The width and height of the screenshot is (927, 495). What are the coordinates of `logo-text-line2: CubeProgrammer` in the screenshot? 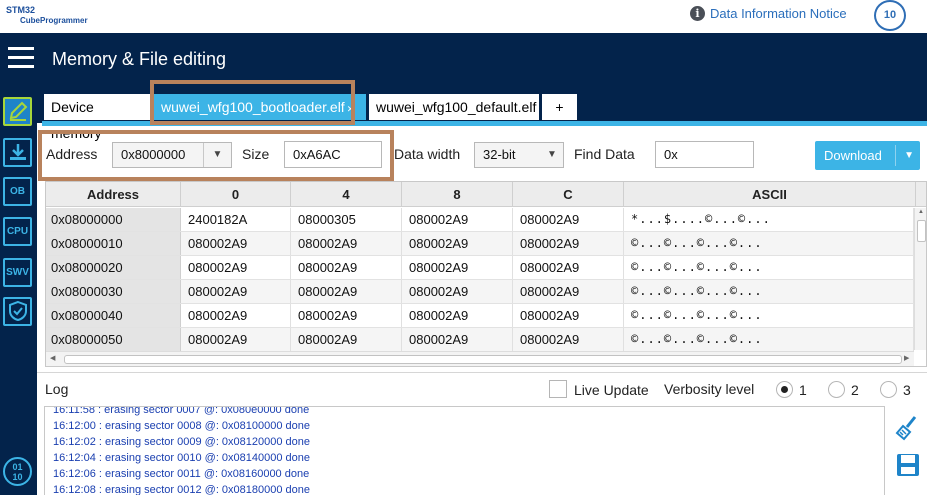 It's located at (54, 20).